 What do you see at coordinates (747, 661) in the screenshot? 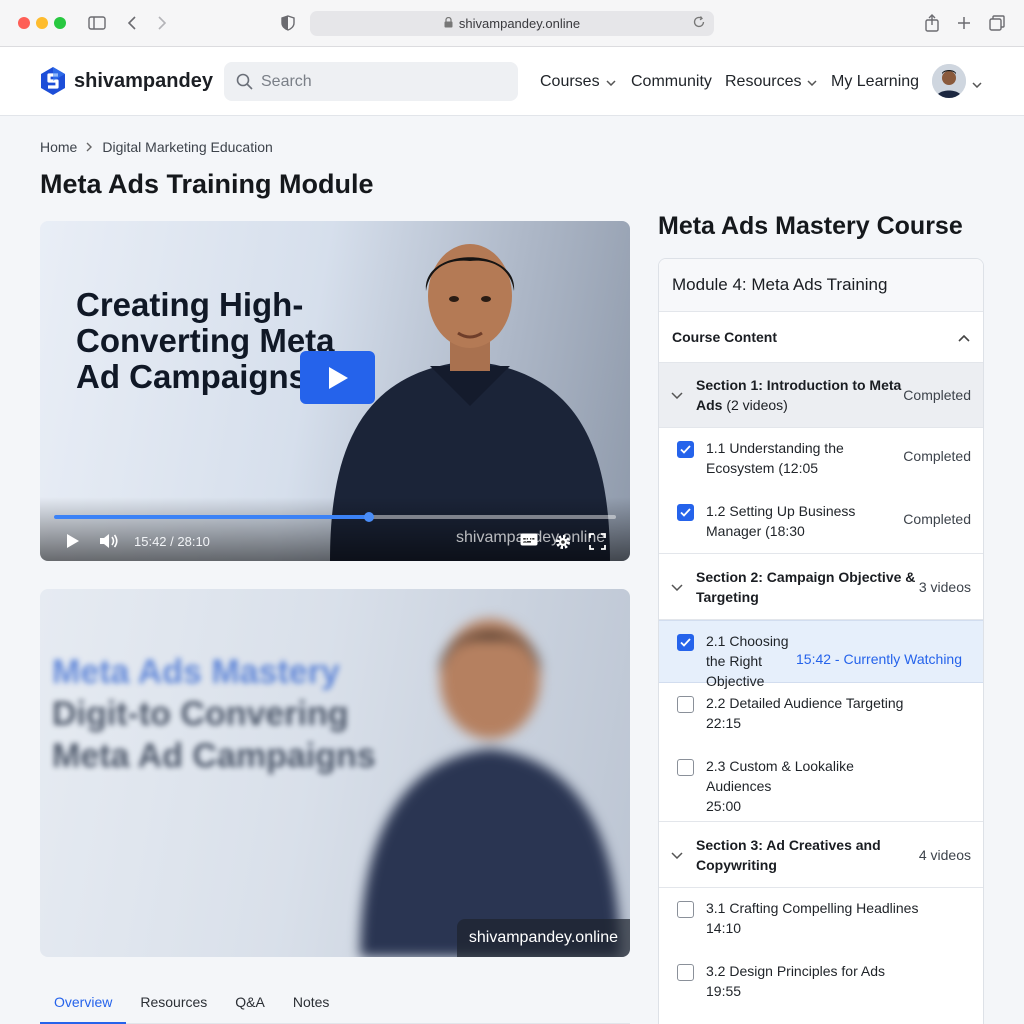
I see `lesson-label: 2.1 Choosing the Right Objective` at bounding box center [747, 661].